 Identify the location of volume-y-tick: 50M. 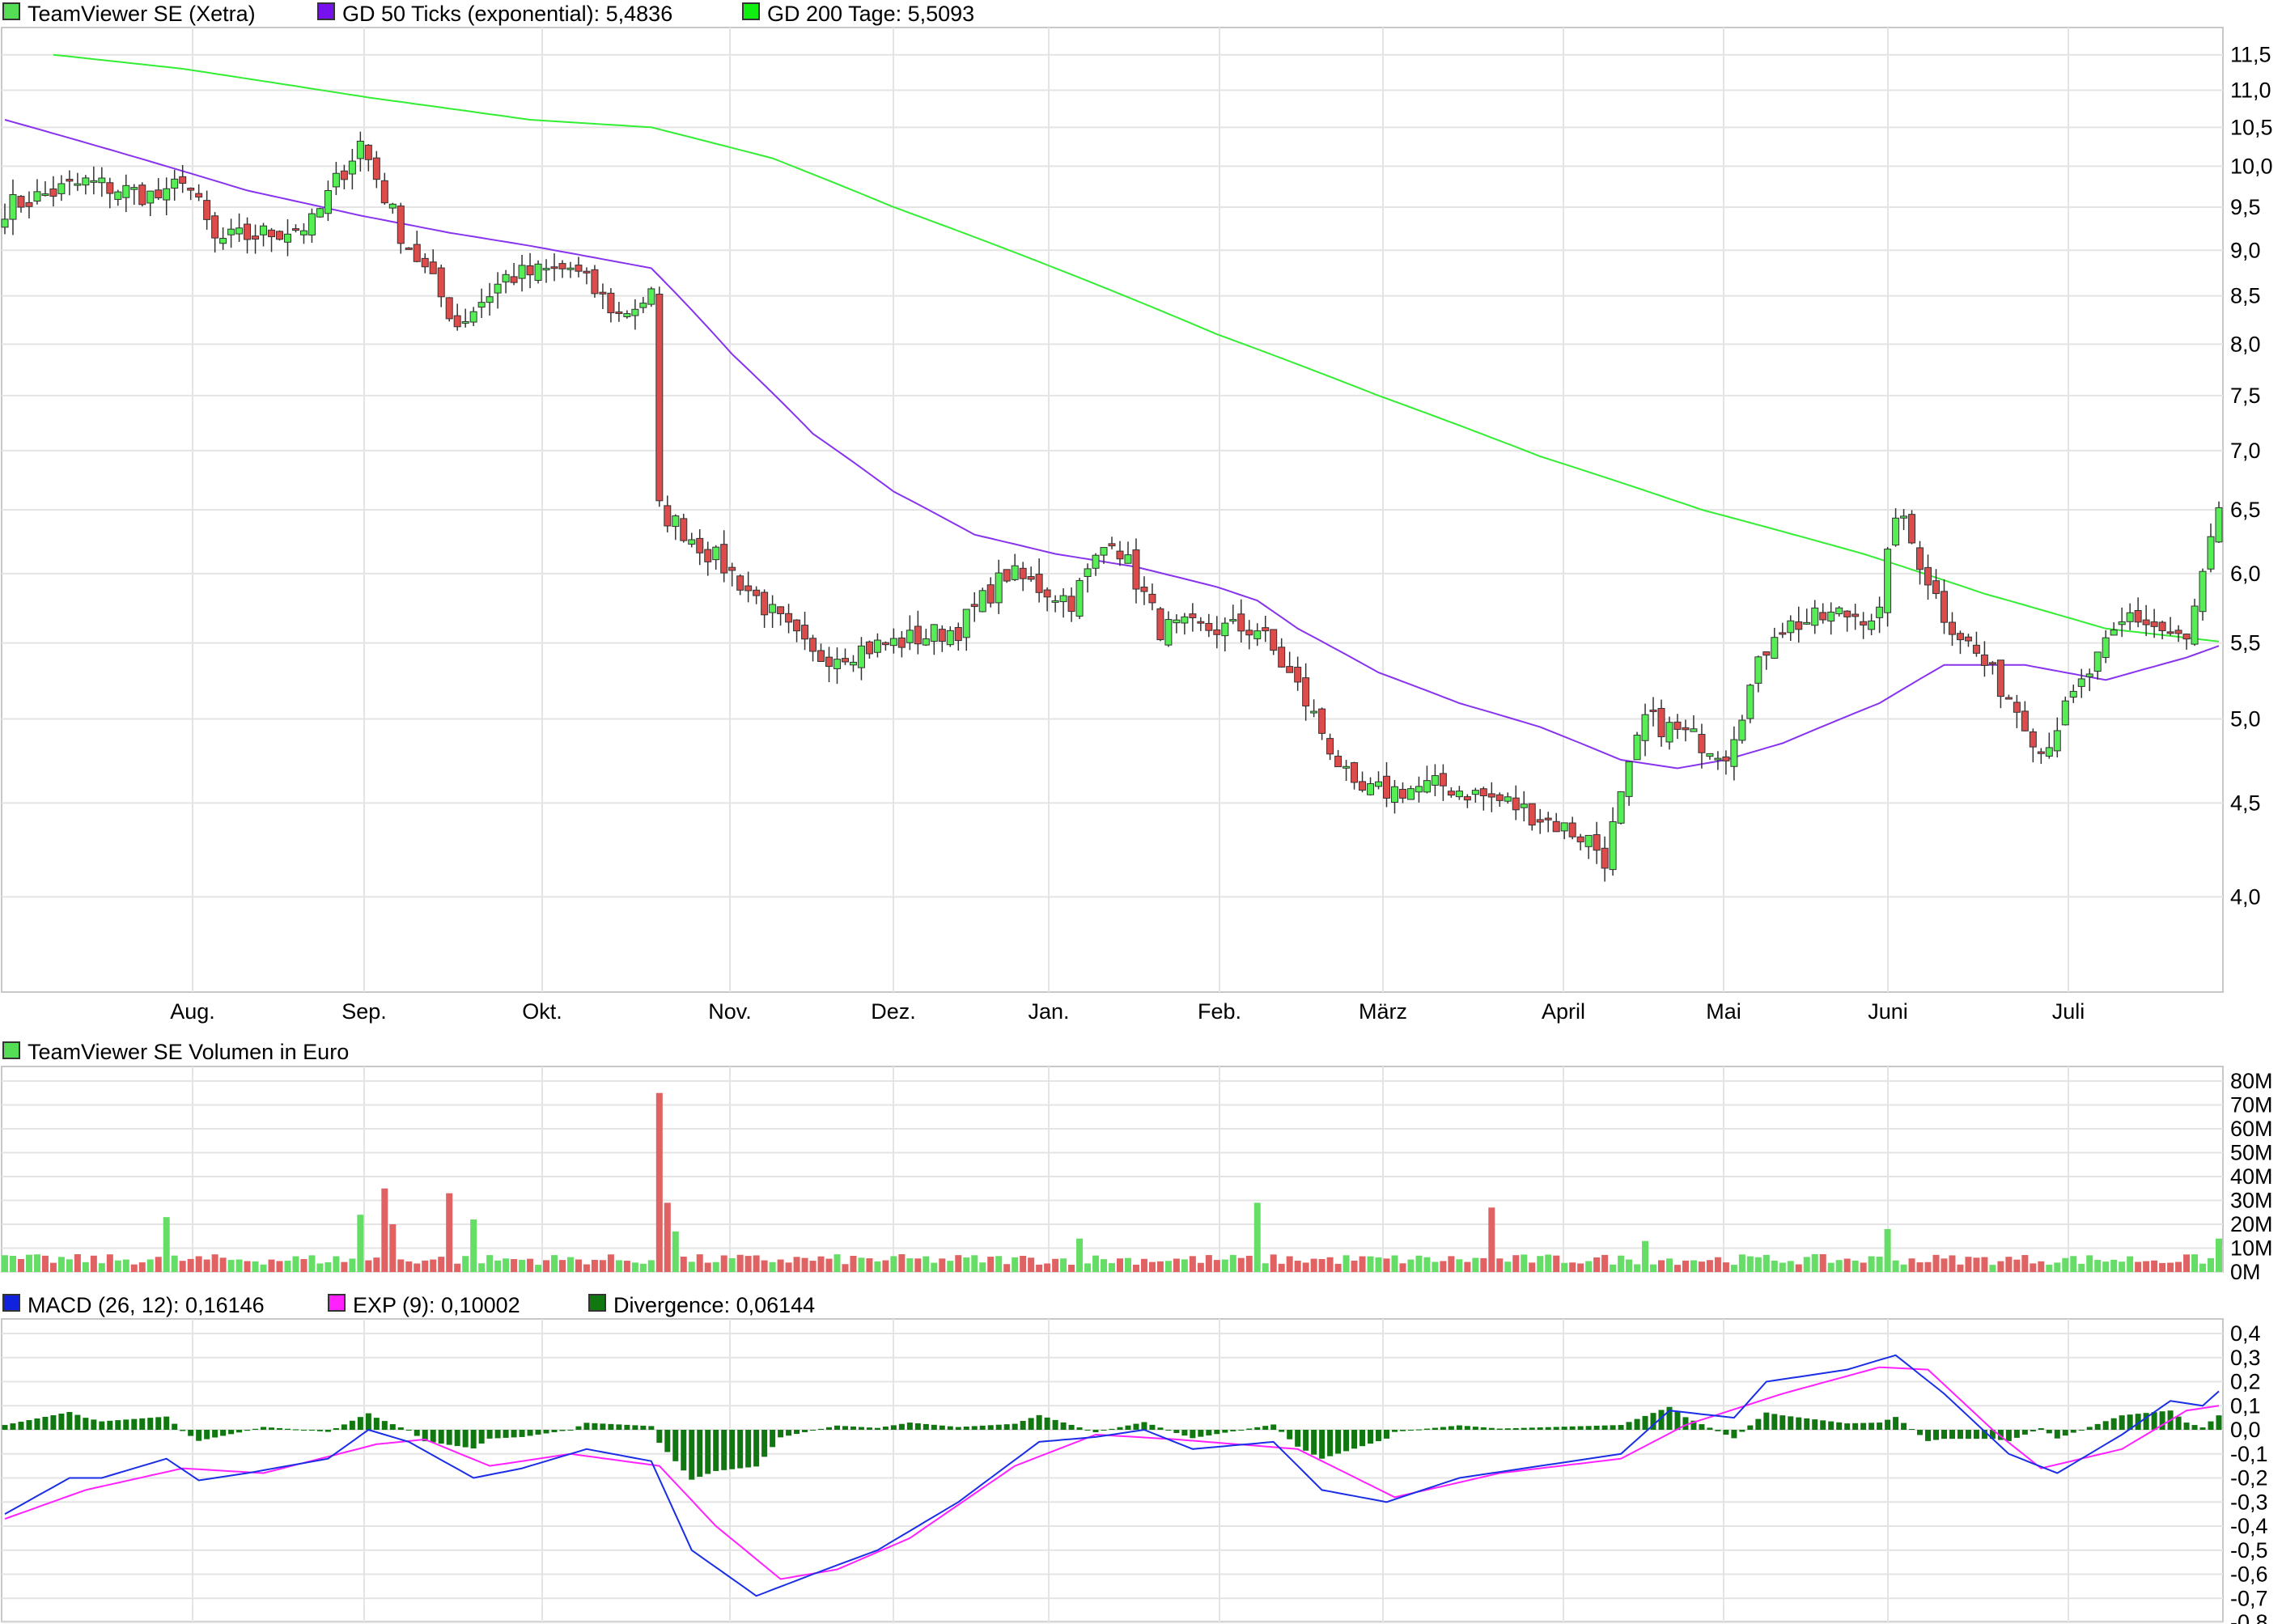
(2251, 1153).